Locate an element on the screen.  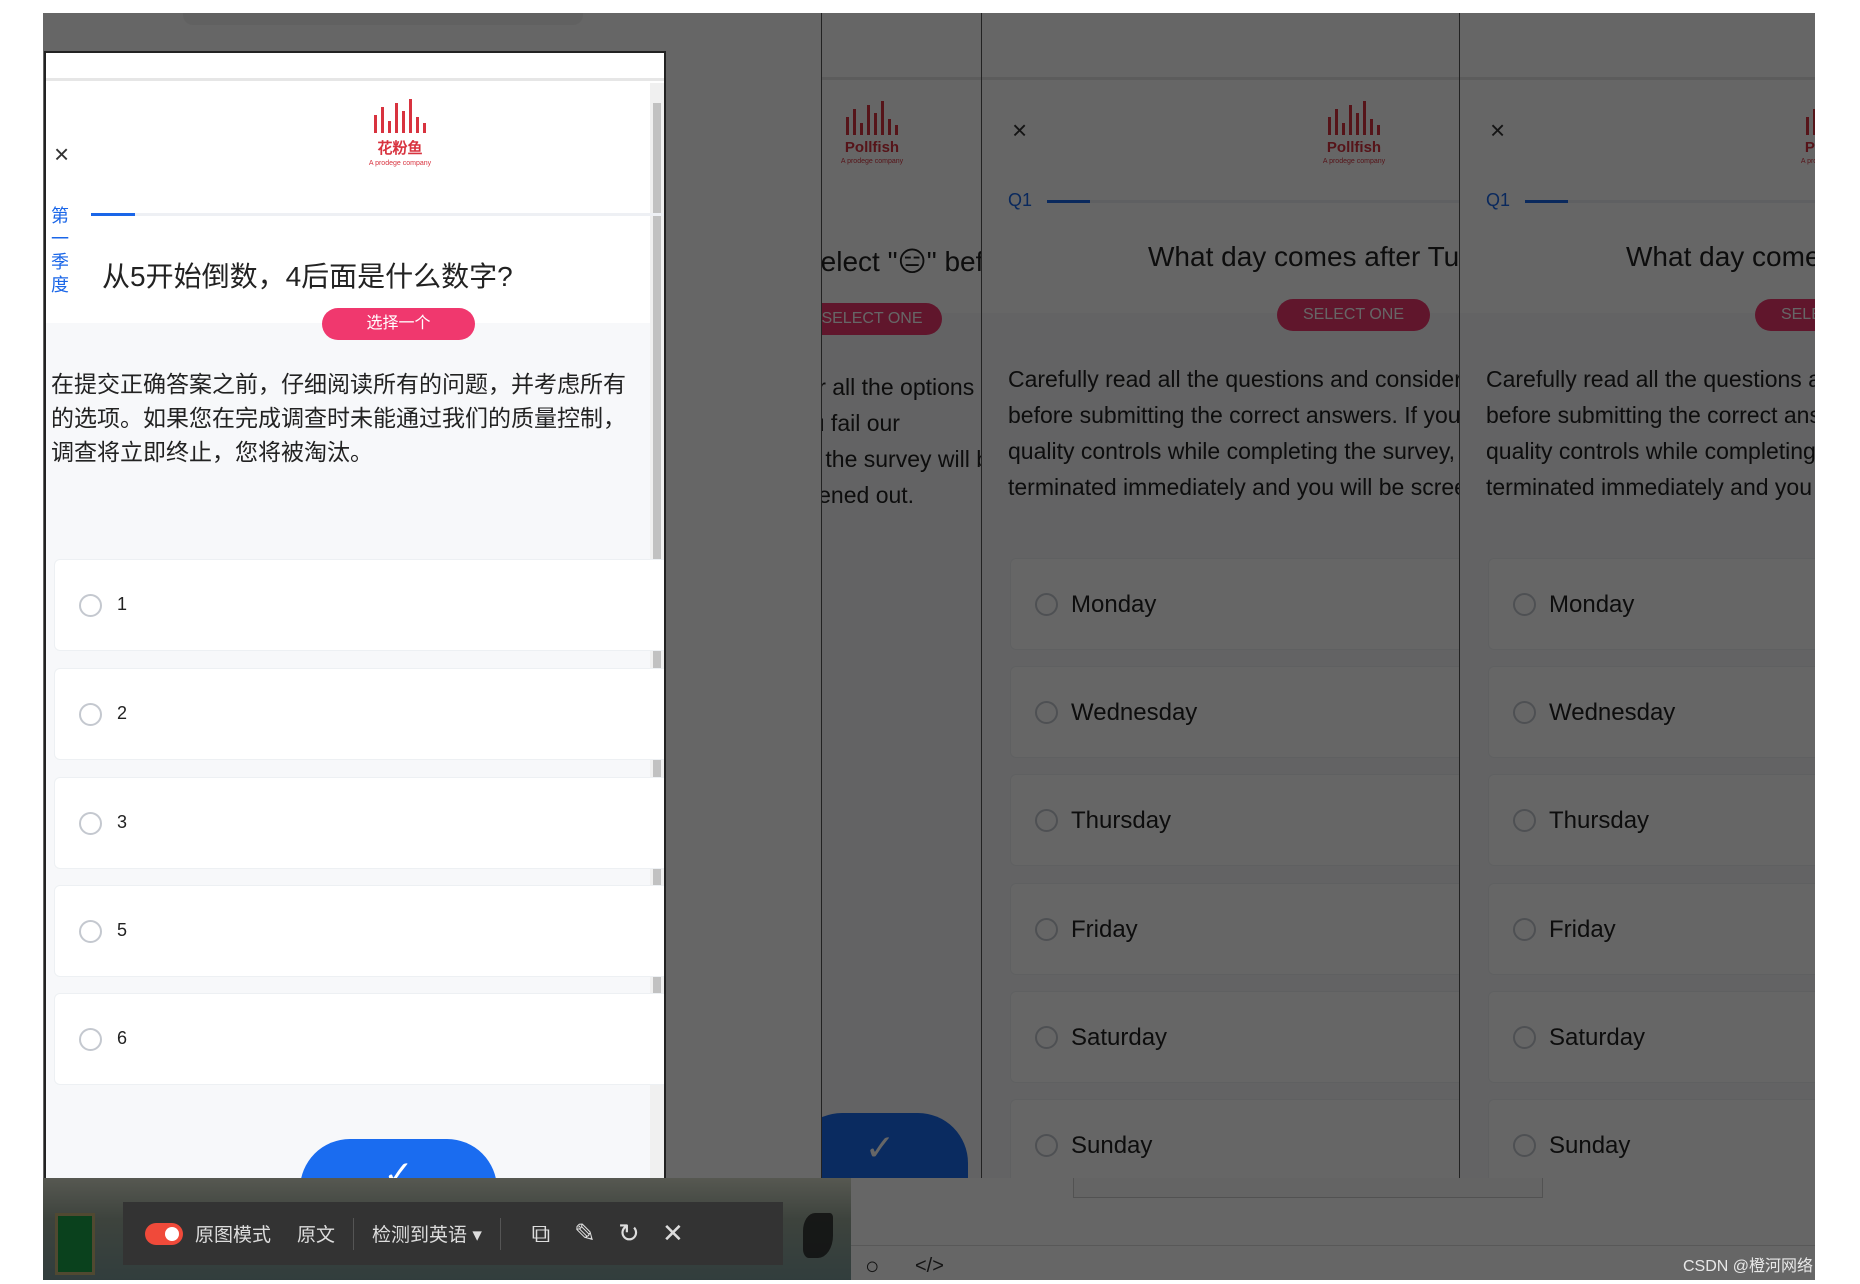
language-dropdown: 检测到英语 ▾ is located at coordinates (427, 1233).